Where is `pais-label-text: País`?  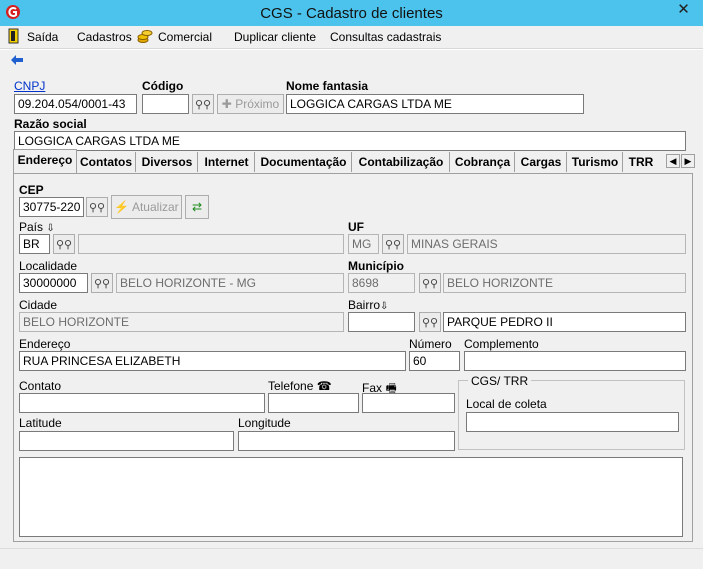
pais-label-text: País is located at coordinates (31, 227).